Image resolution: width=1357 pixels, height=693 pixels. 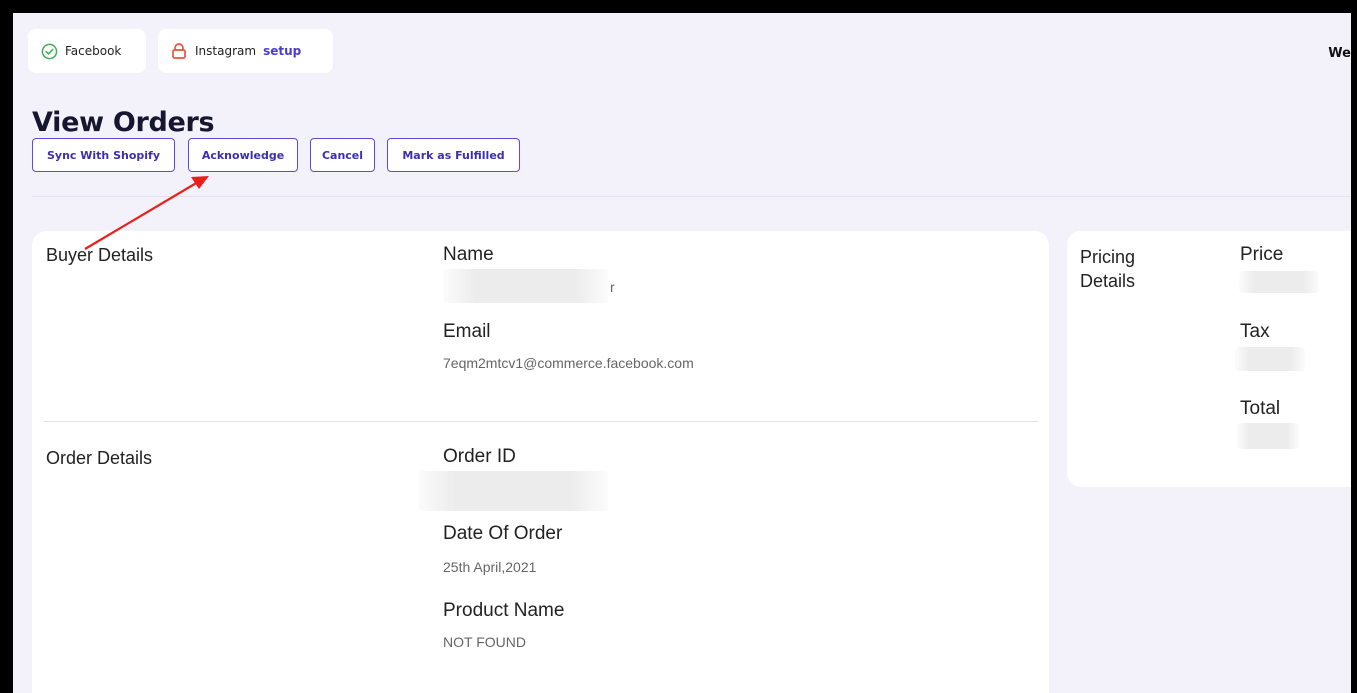 What do you see at coordinates (99, 458) in the screenshot?
I see `order-details-title: Order Details` at bounding box center [99, 458].